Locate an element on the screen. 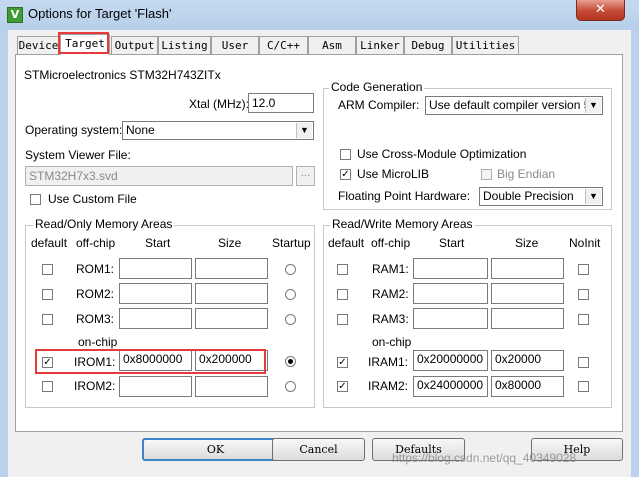 Image resolution: width=639 pixels, height=477 pixels. ram2-label: RAM2: is located at coordinates (390, 294).